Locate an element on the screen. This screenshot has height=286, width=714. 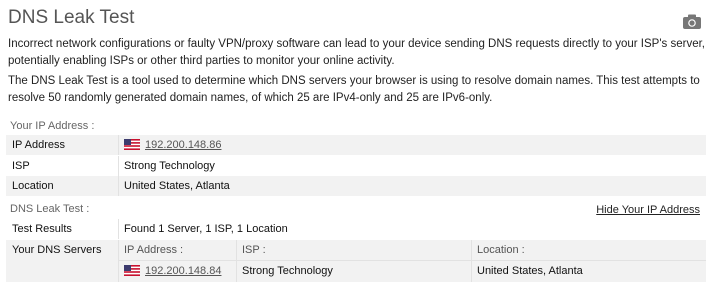
dns-servers-label: Your DNS Servers is located at coordinates (57, 250).